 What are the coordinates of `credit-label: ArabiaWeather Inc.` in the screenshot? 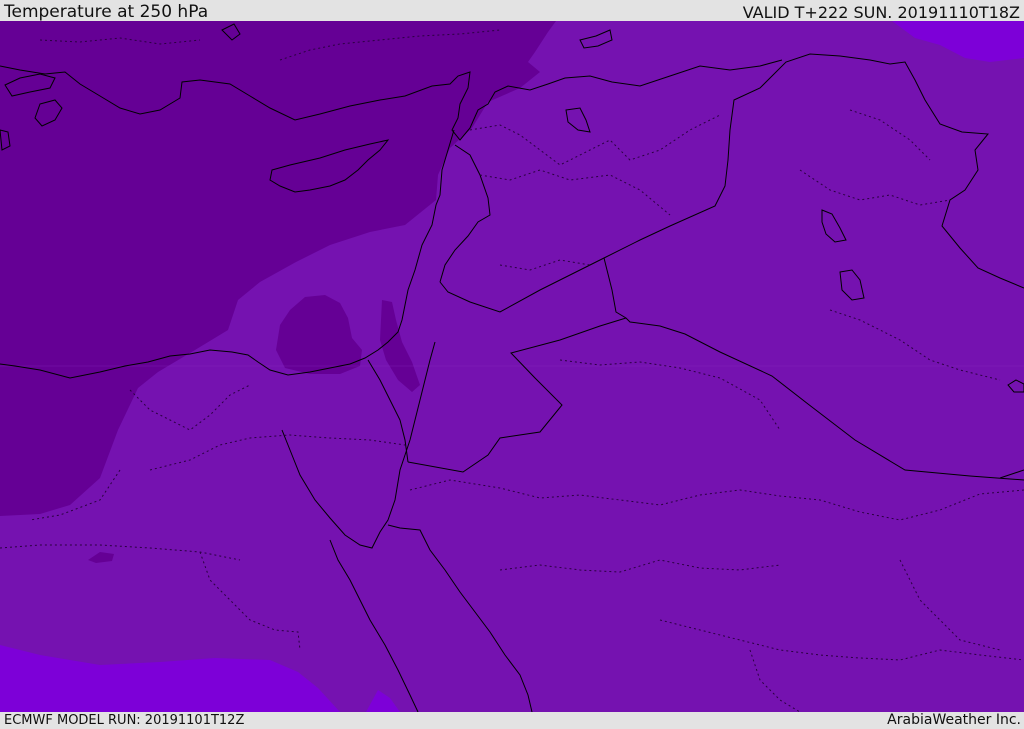 It's located at (954, 720).